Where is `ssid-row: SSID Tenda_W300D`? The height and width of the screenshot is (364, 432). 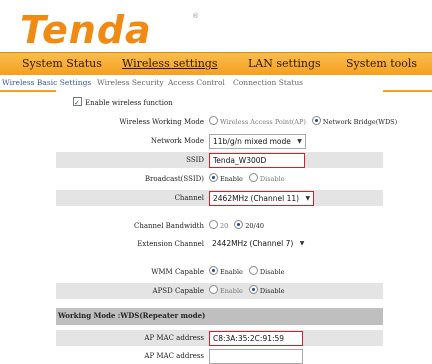 ssid-row: SSID Tenda_W300D is located at coordinates (219, 160).